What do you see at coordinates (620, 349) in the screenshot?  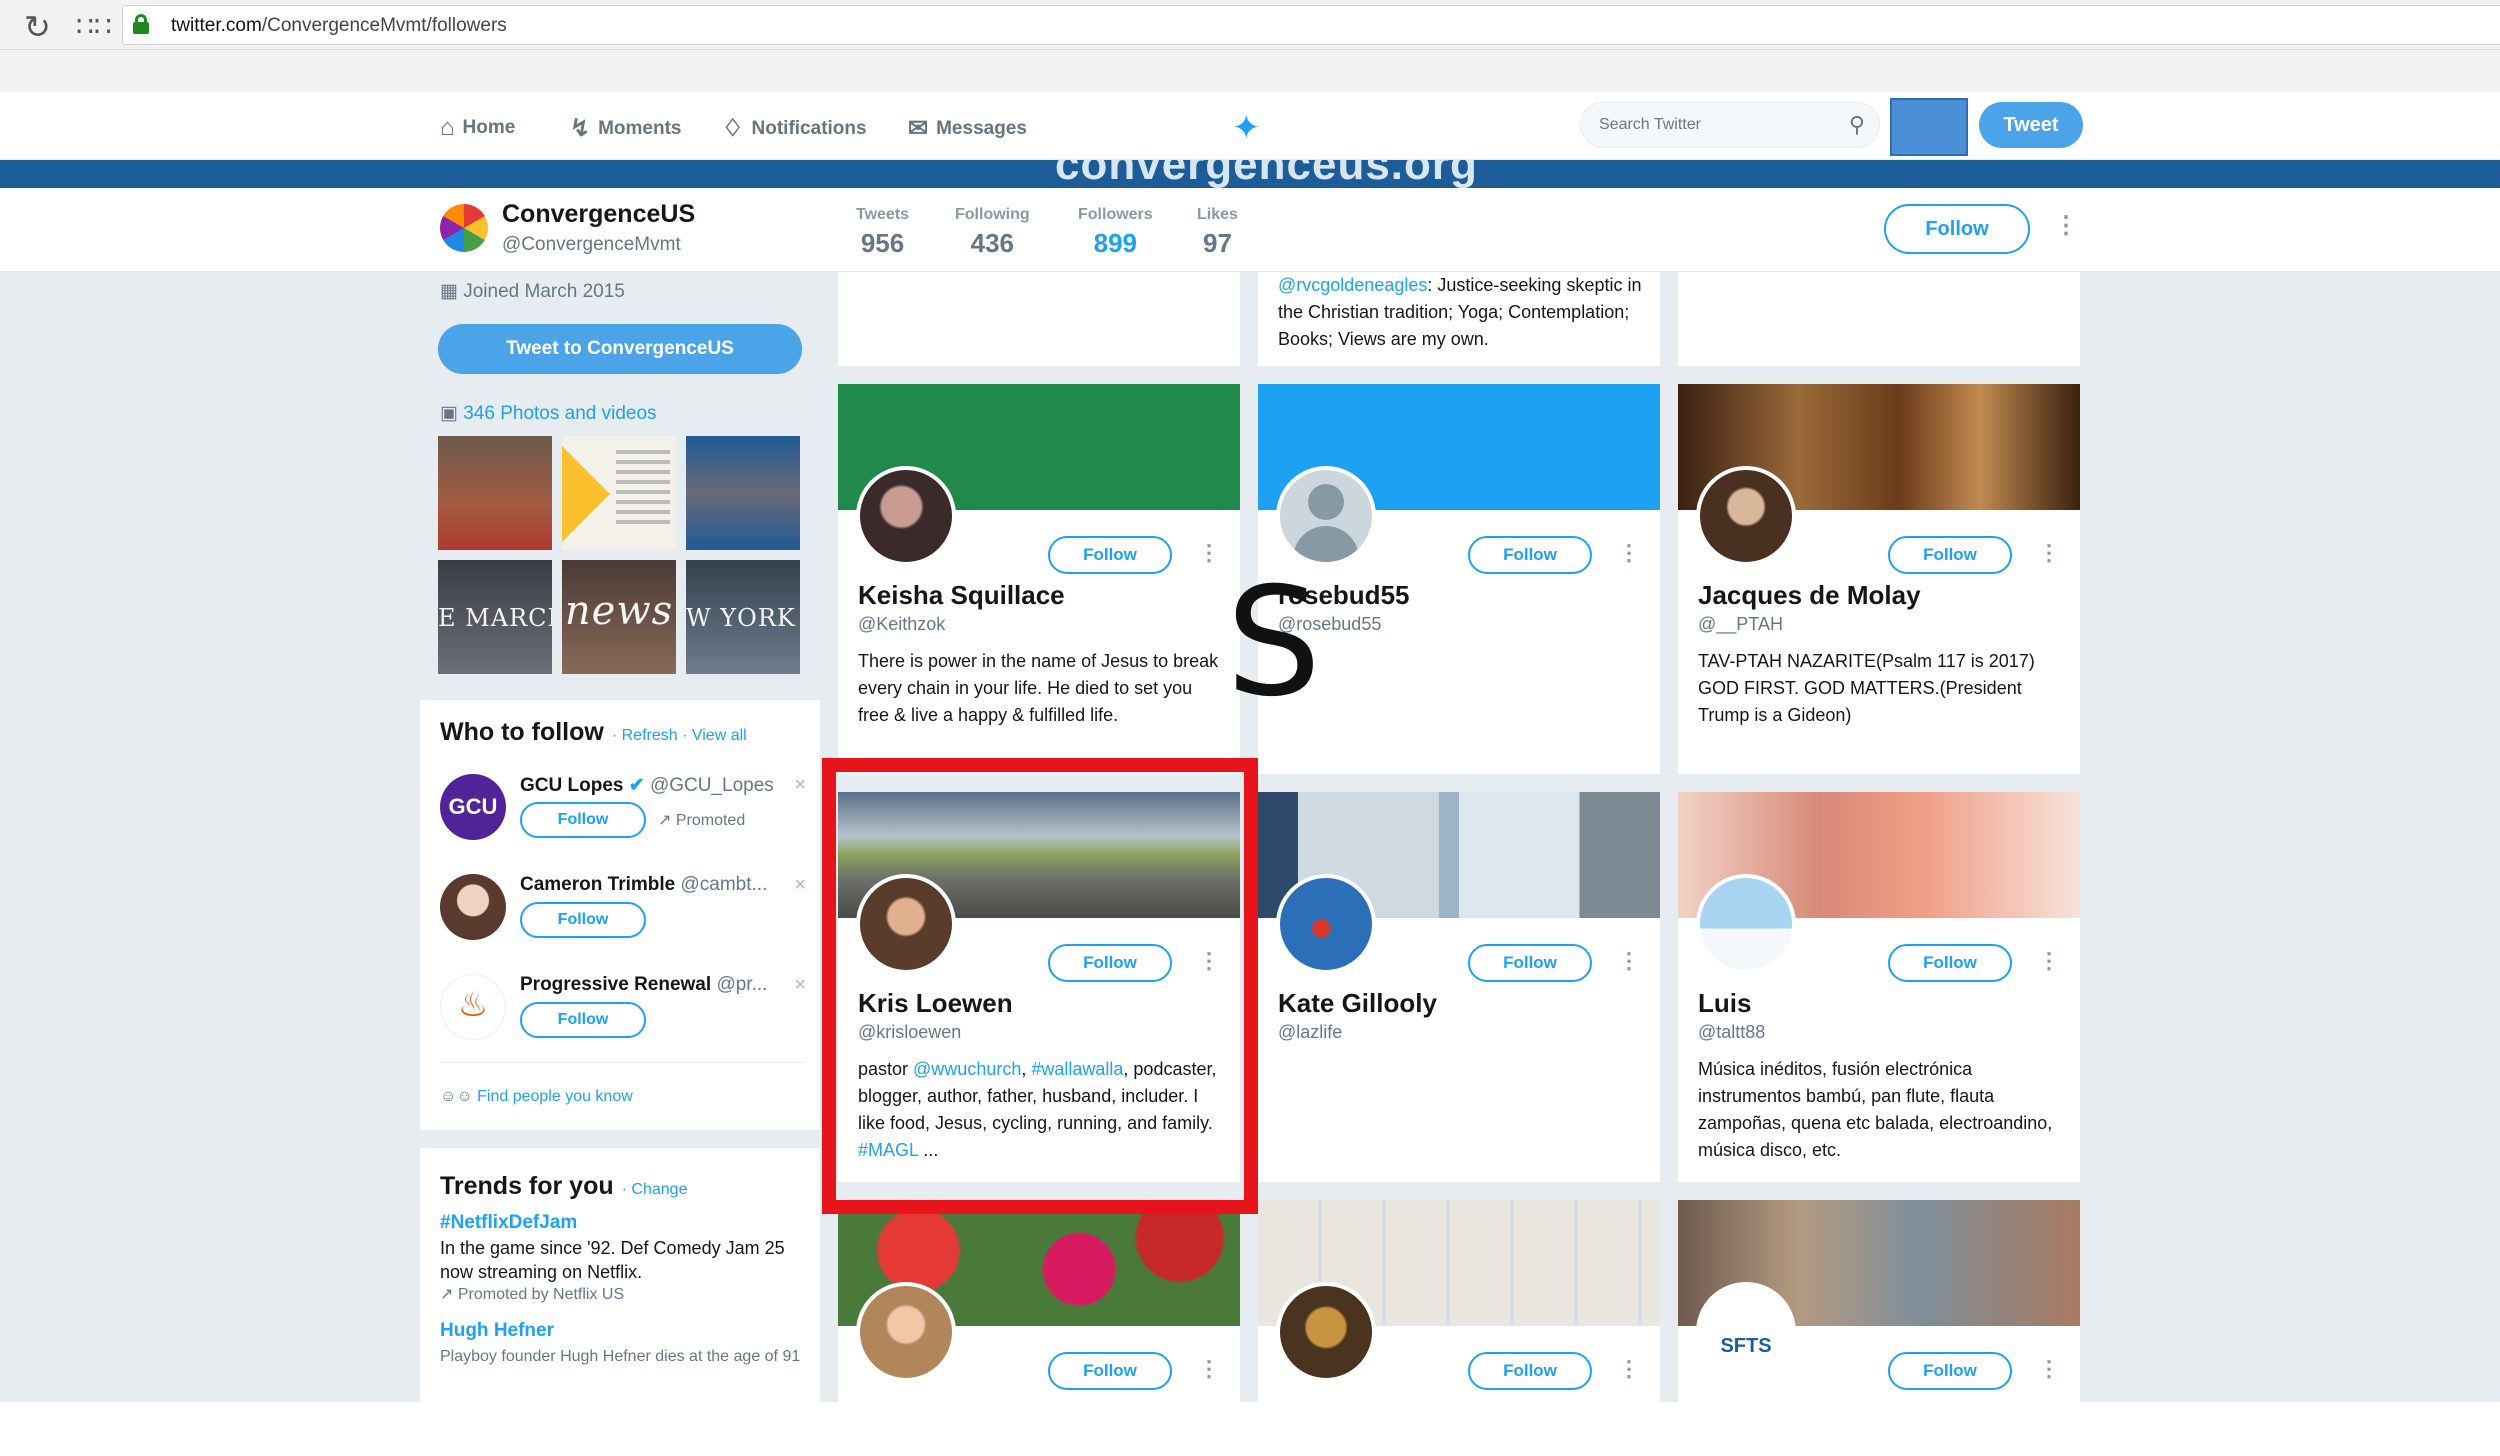 I see `tweet-to-button: Tweet to ConvergenceUS` at bounding box center [620, 349].